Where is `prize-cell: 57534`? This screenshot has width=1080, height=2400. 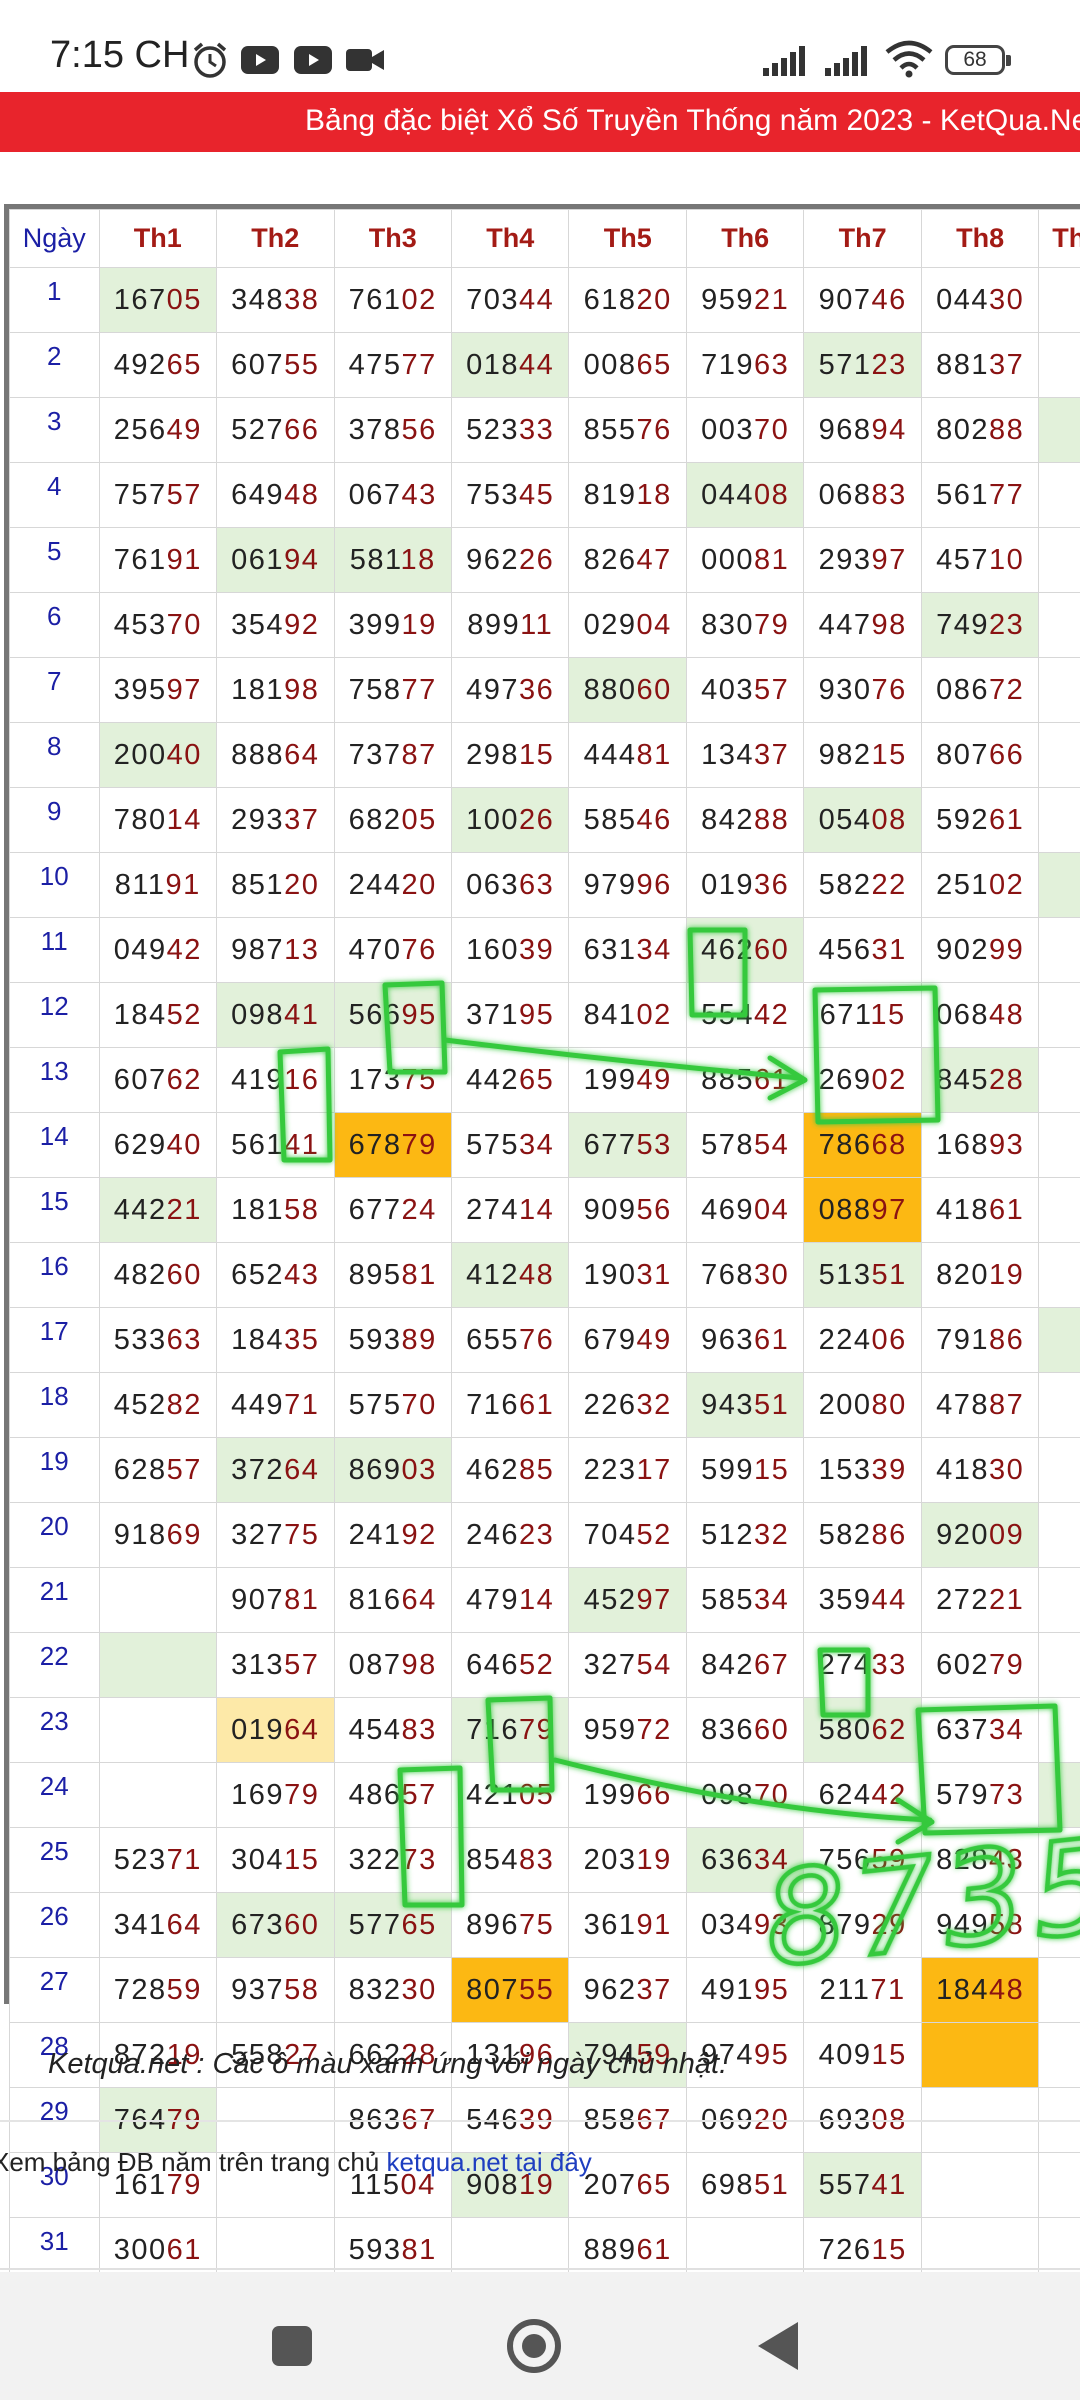 prize-cell: 57534 is located at coordinates (510, 1145).